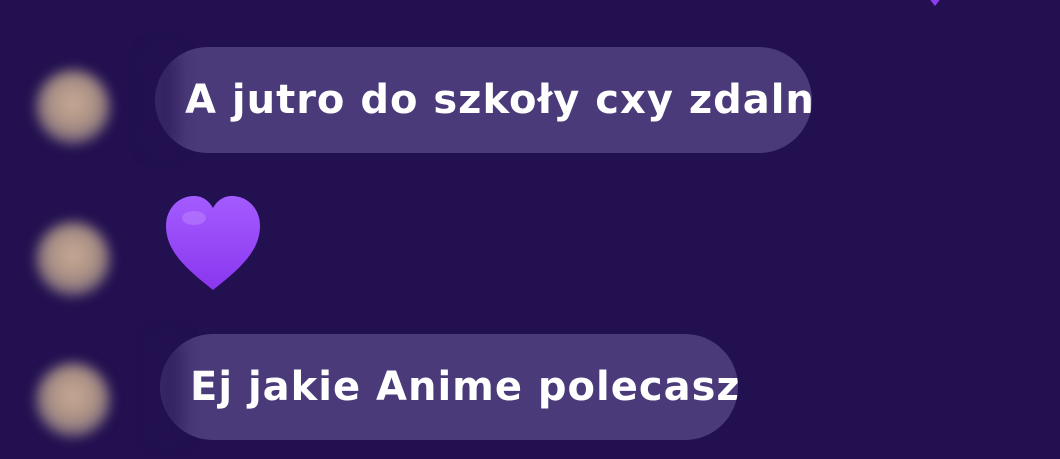 This screenshot has height=459, width=1060. What do you see at coordinates (464, 387) in the screenshot?
I see `message-text: Ej jakie Anime polecasz?` at bounding box center [464, 387].